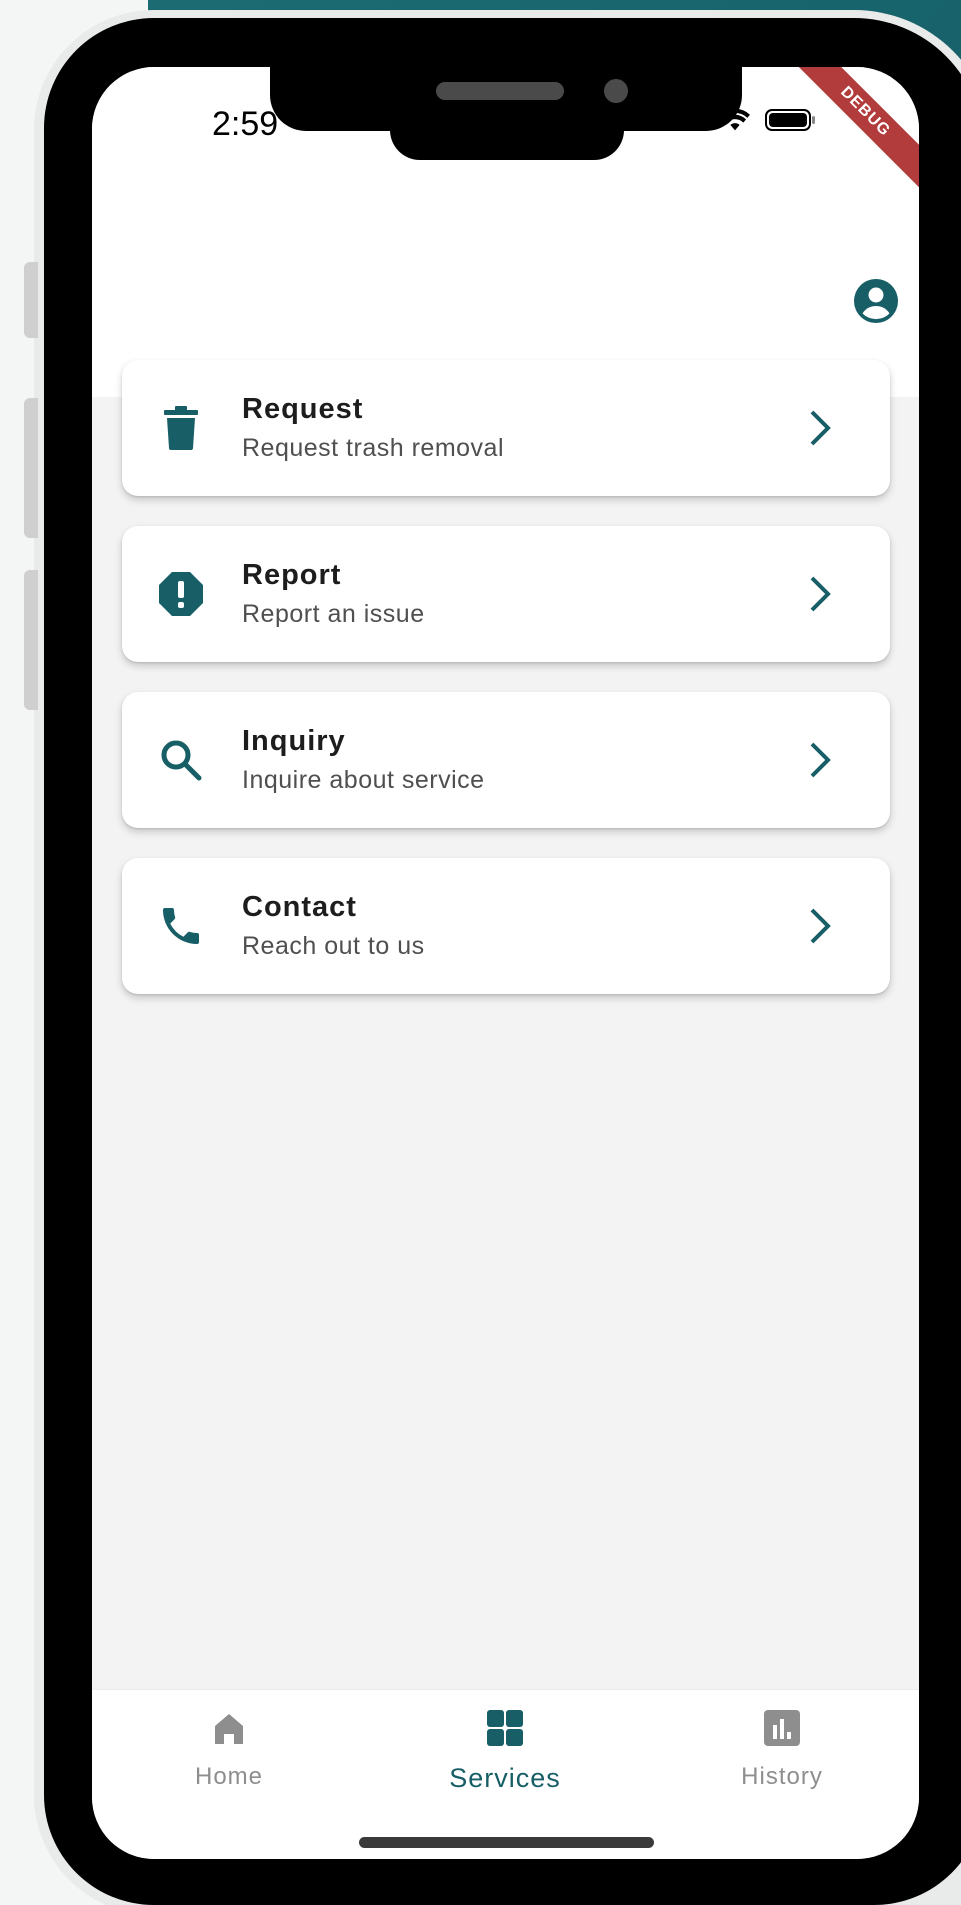 The height and width of the screenshot is (1905, 961). What do you see at coordinates (181, 926) in the screenshot?
I see `phone-icon` at bounding box center [181, 926].